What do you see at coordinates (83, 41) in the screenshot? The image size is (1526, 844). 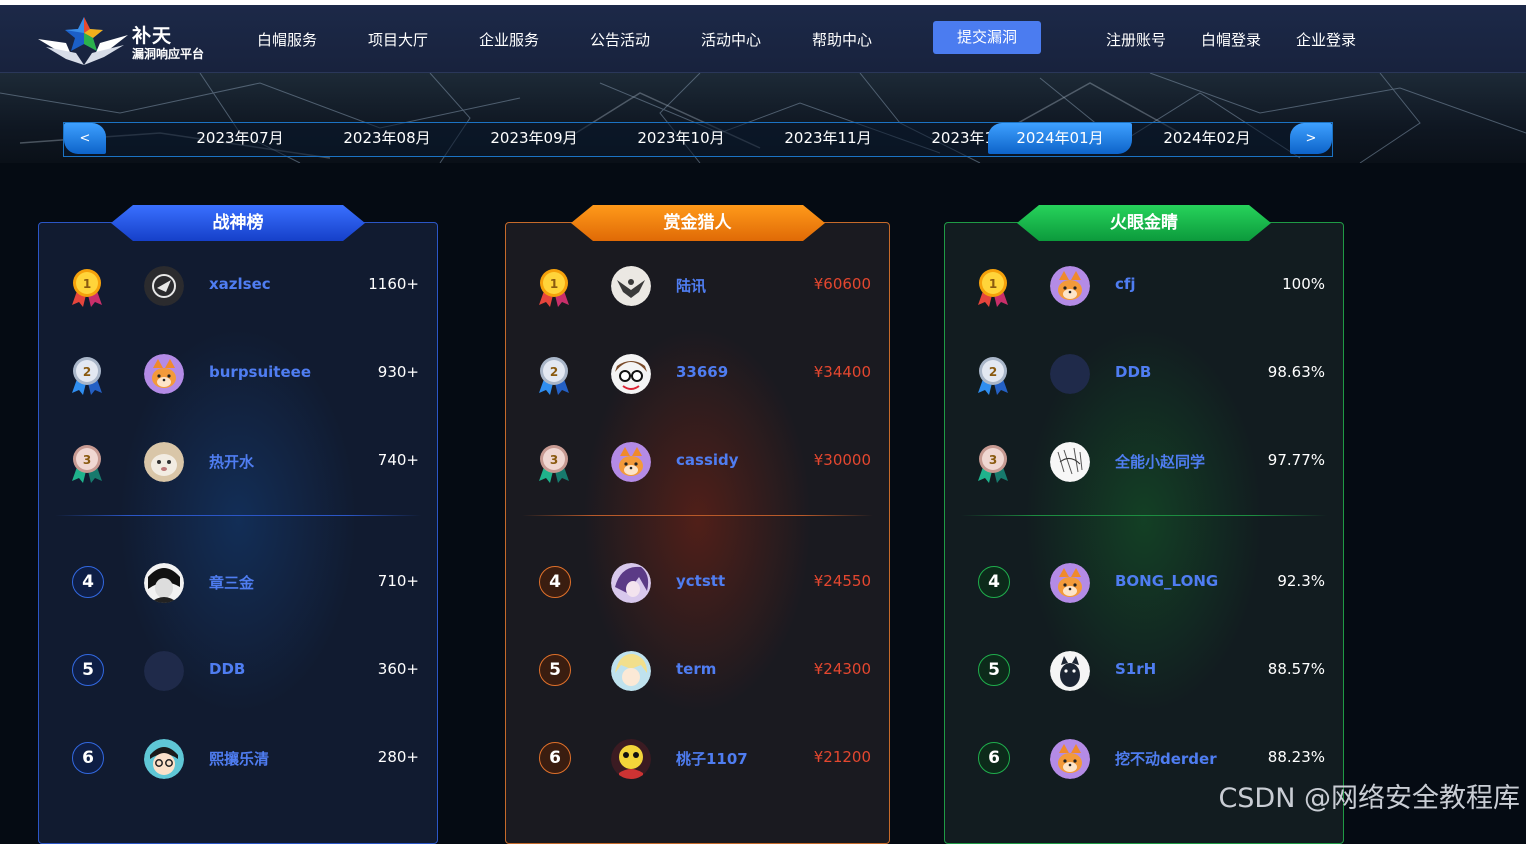 I see `logo-wings-icon` at bounding box center [83, 41].